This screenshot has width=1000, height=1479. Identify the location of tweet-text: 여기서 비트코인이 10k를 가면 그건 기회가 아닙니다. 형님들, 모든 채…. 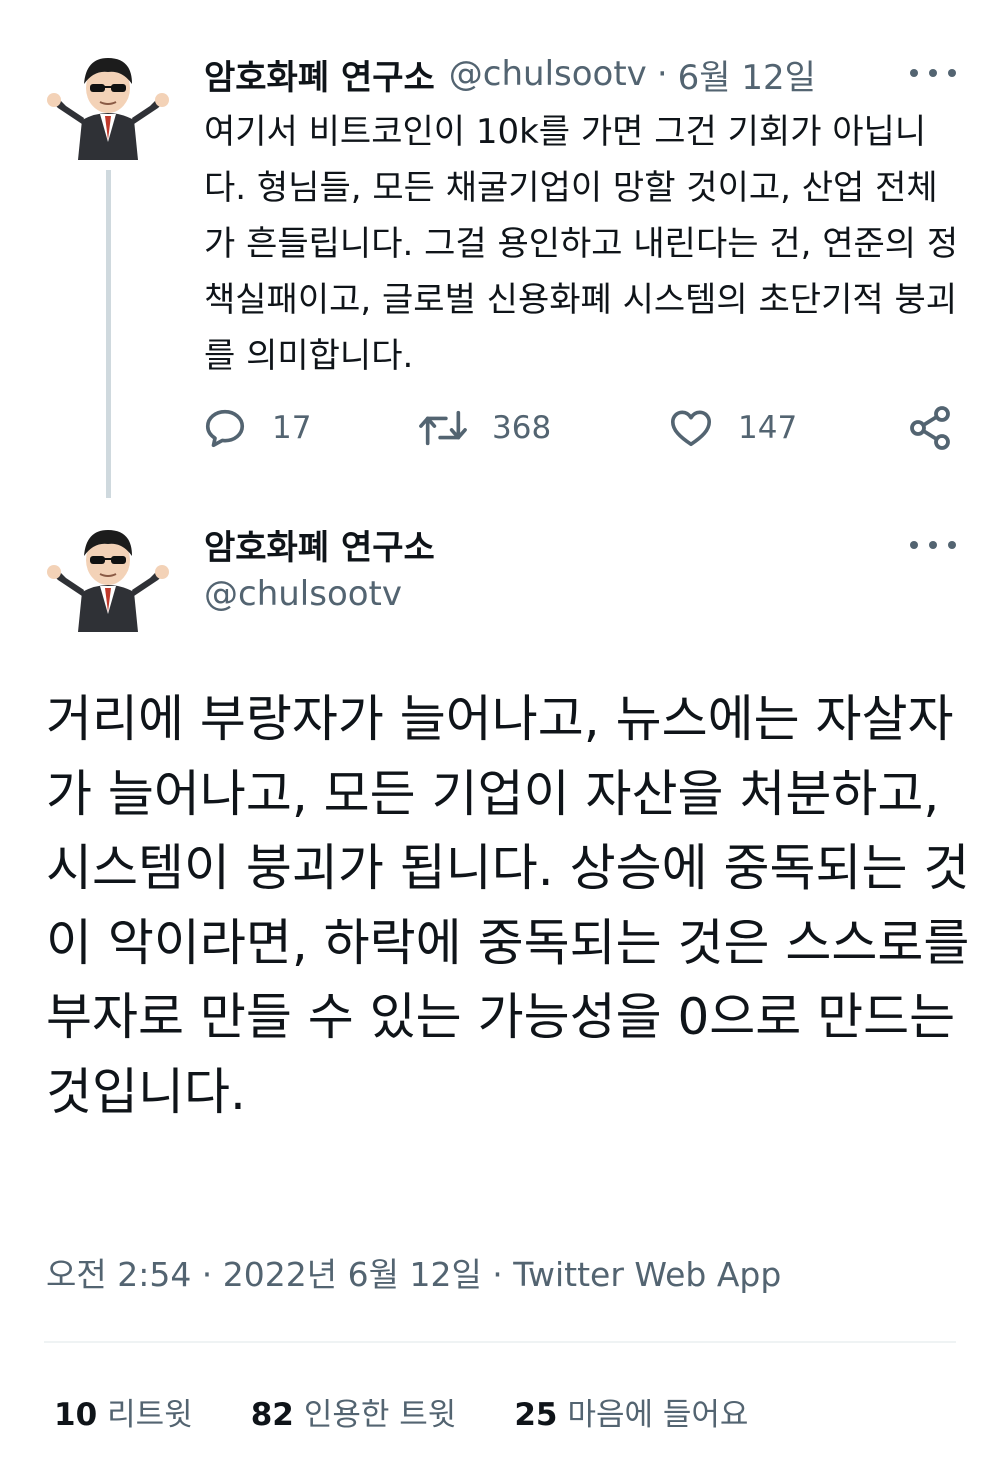
(581, 244).